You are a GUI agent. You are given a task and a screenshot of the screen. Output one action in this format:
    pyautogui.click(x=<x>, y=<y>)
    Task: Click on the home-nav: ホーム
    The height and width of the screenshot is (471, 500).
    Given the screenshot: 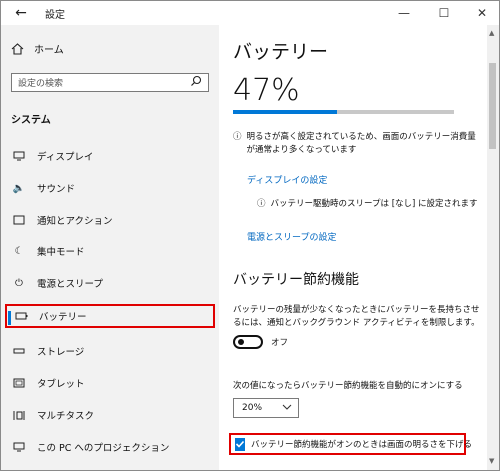 What is the action you would take?
    pyautogui.click(x=37, y=48)
    